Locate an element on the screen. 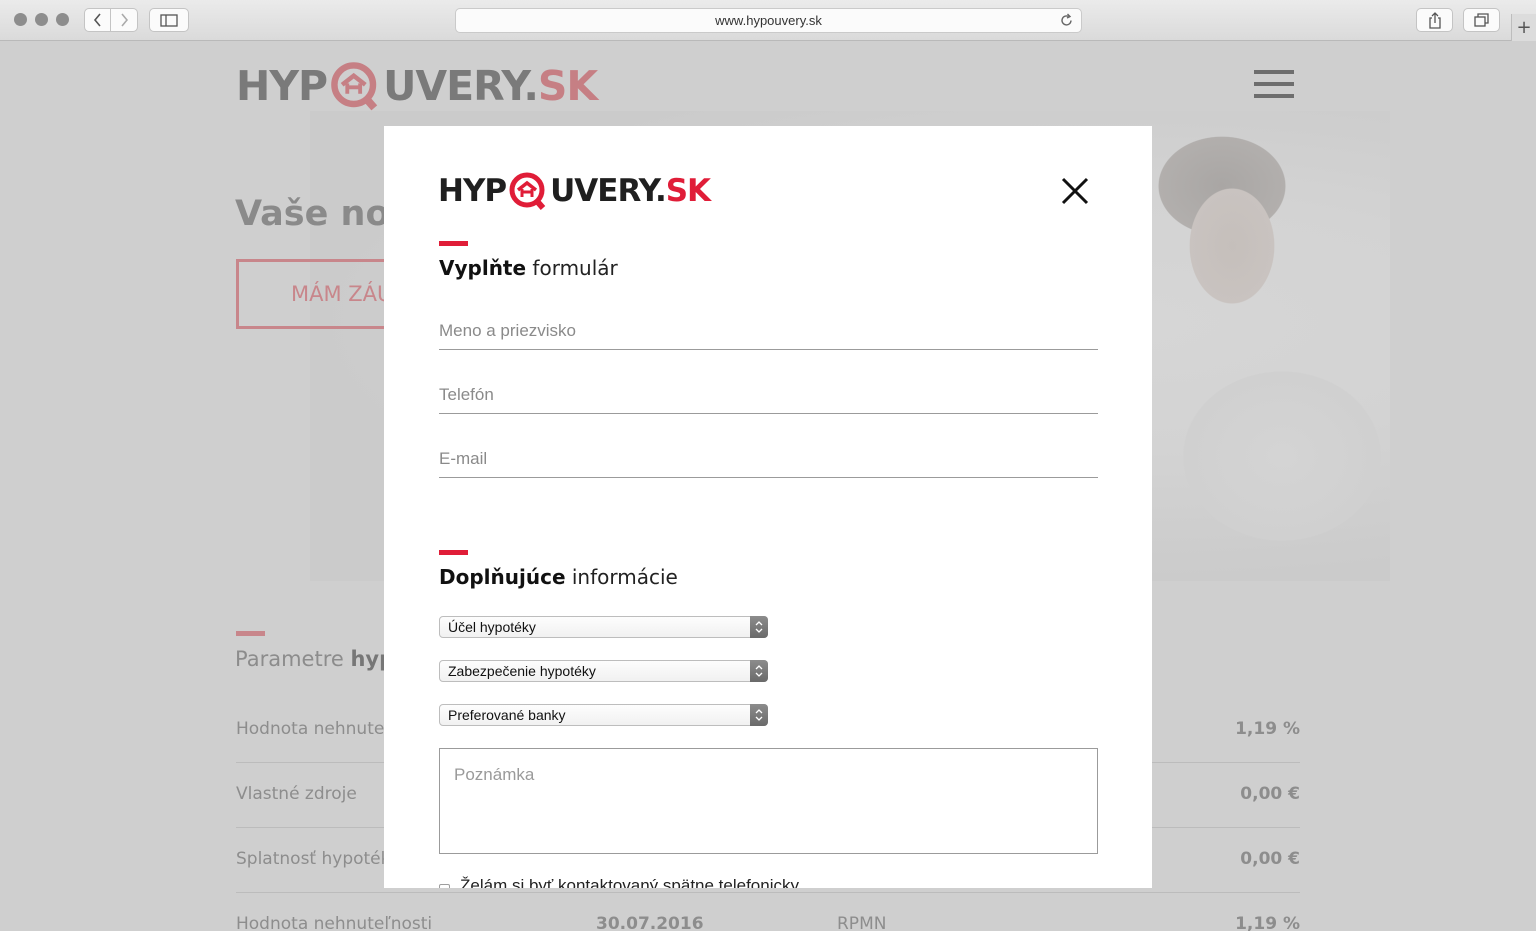 The image size is (1536, 931). section-title-additional-bold: Doplňujúce is located at coordinates (502, 577).